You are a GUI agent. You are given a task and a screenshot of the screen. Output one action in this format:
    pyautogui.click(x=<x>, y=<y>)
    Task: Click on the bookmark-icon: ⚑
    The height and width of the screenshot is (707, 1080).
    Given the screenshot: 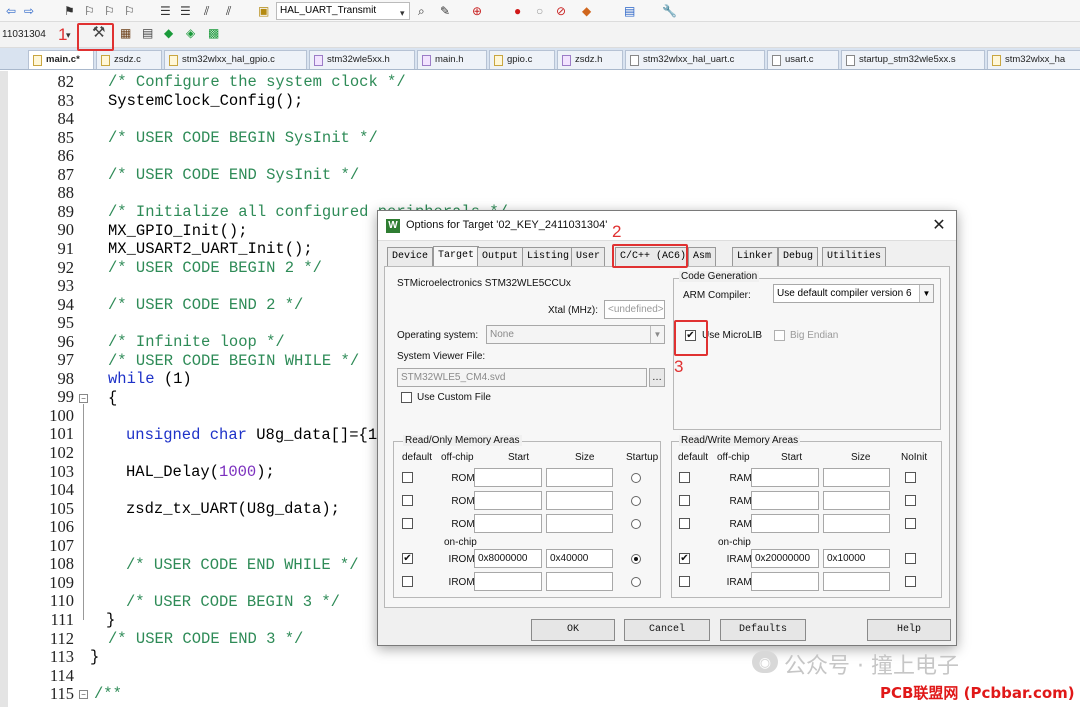 What is the action you would take?
    pyautogui.click(x=69, y=11)
    